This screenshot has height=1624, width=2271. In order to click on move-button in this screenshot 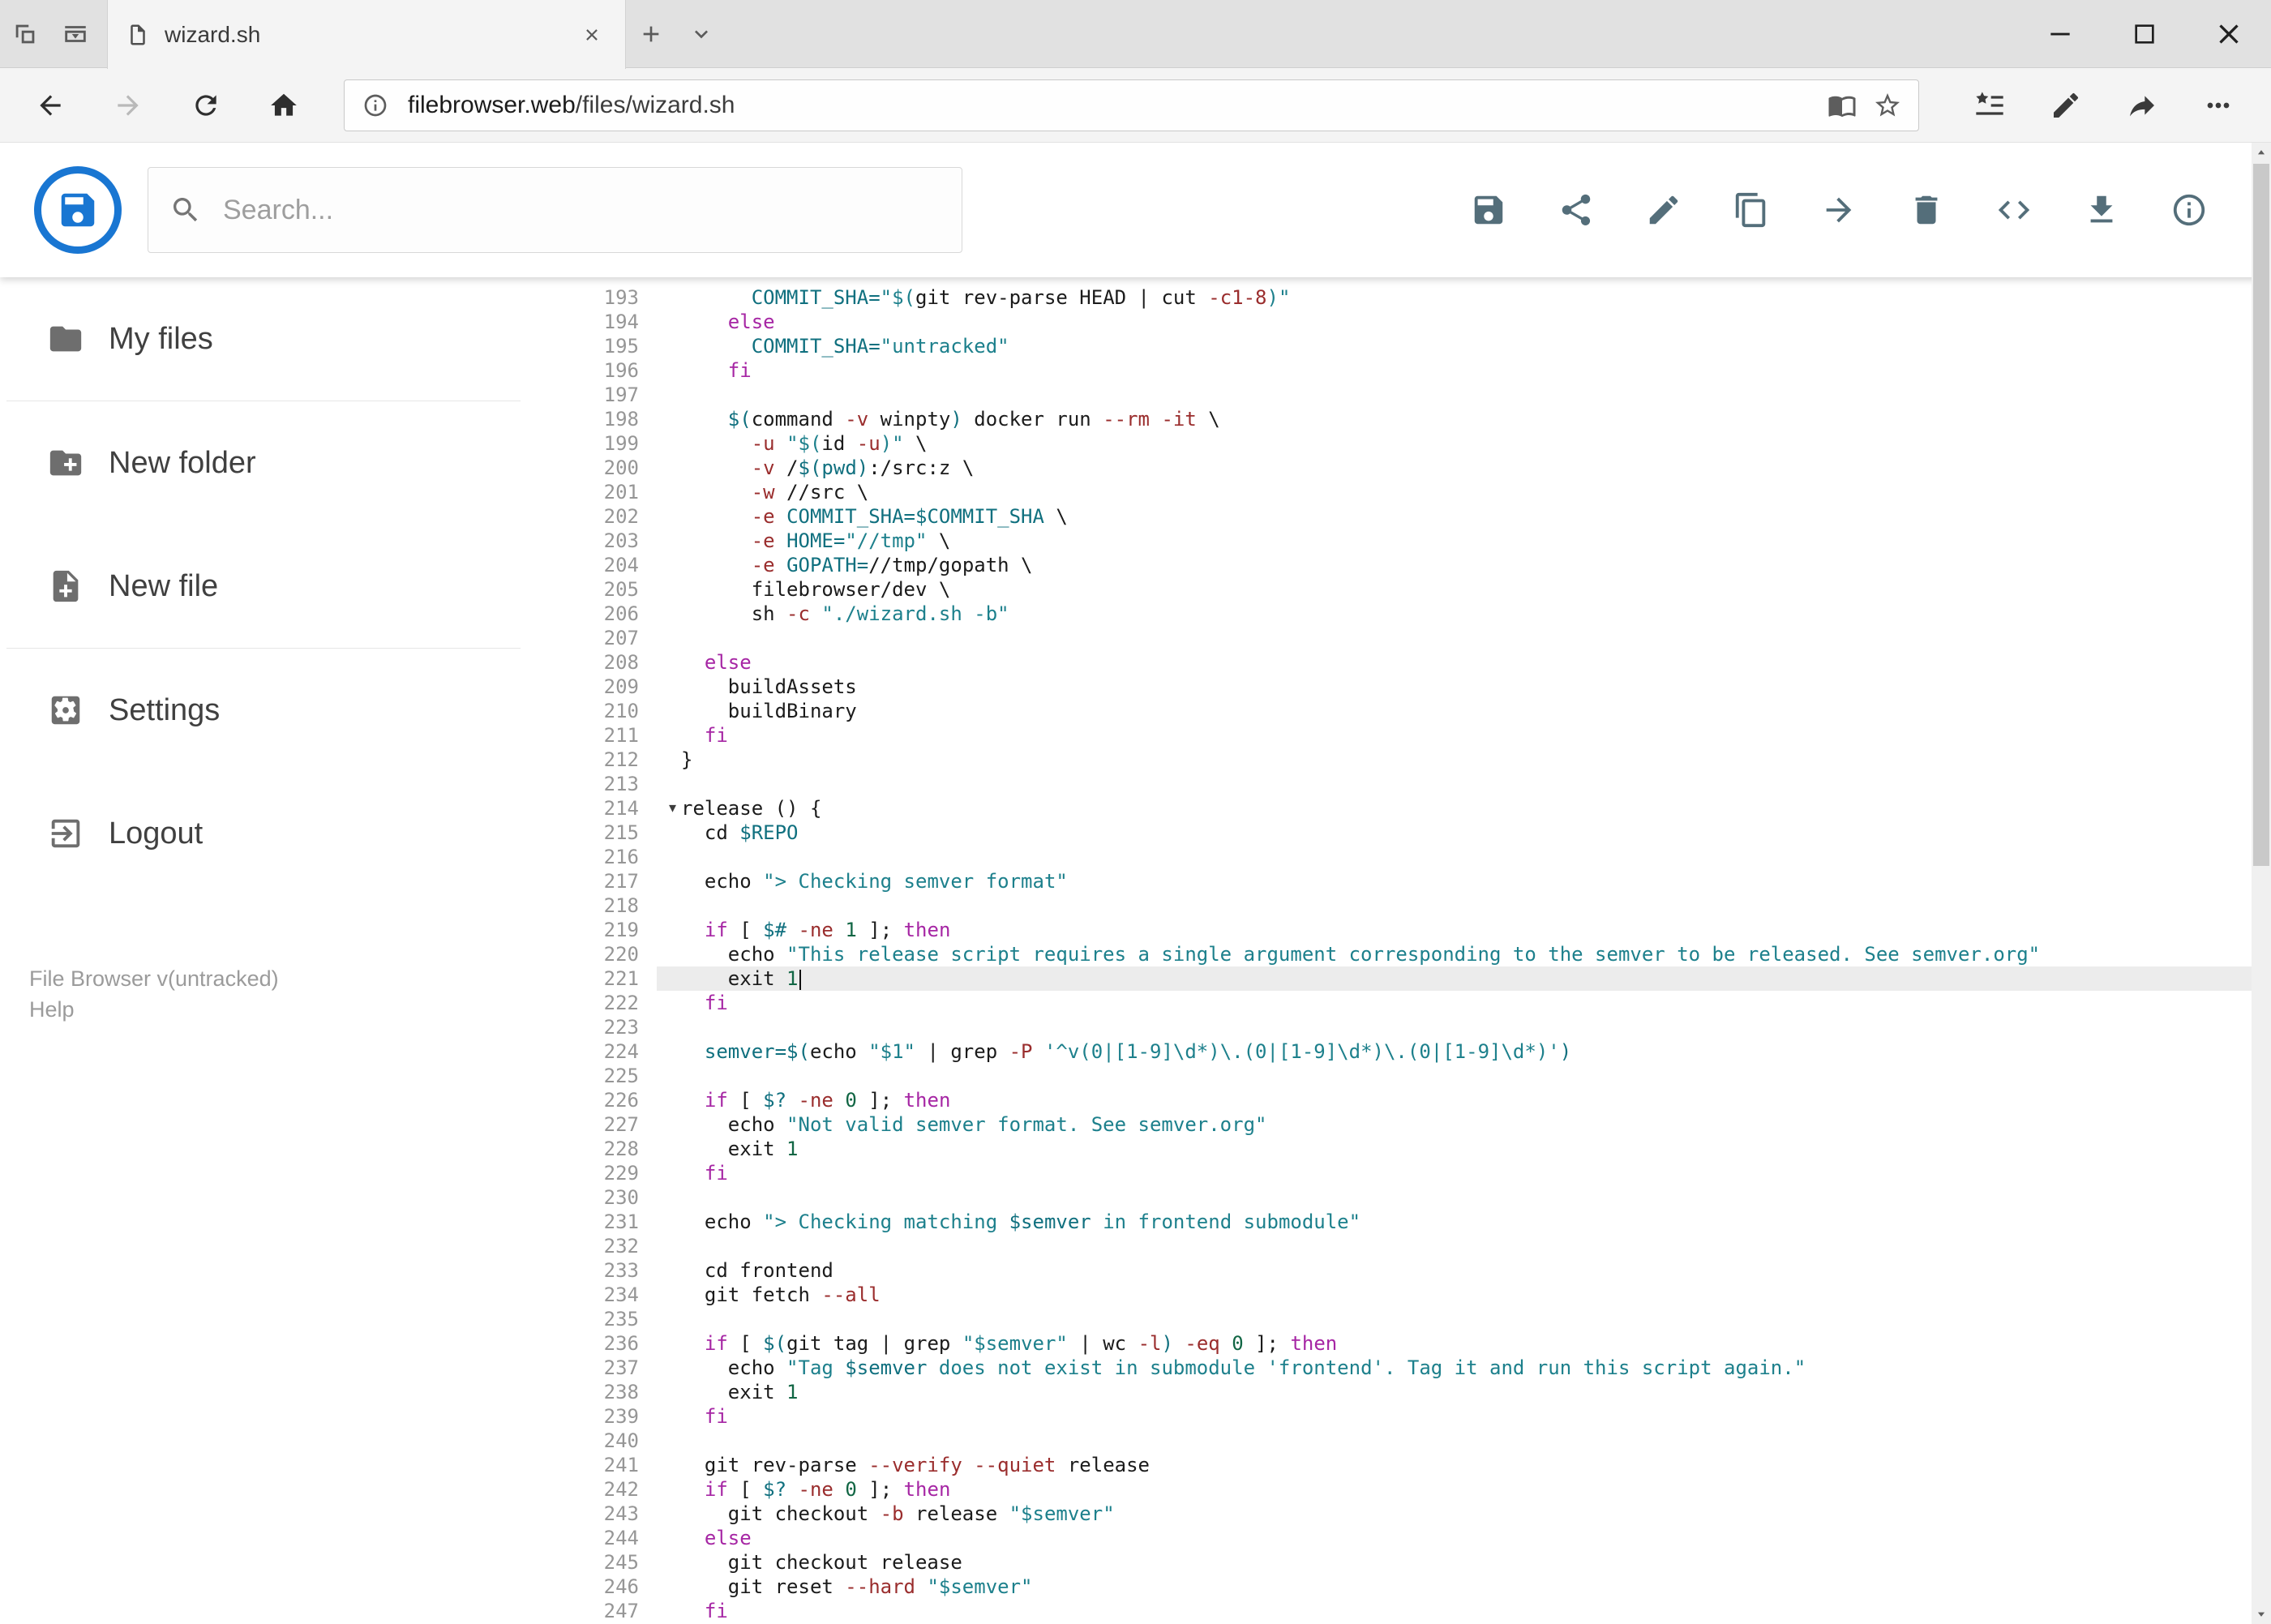, I will do `click(1839, 210)`.